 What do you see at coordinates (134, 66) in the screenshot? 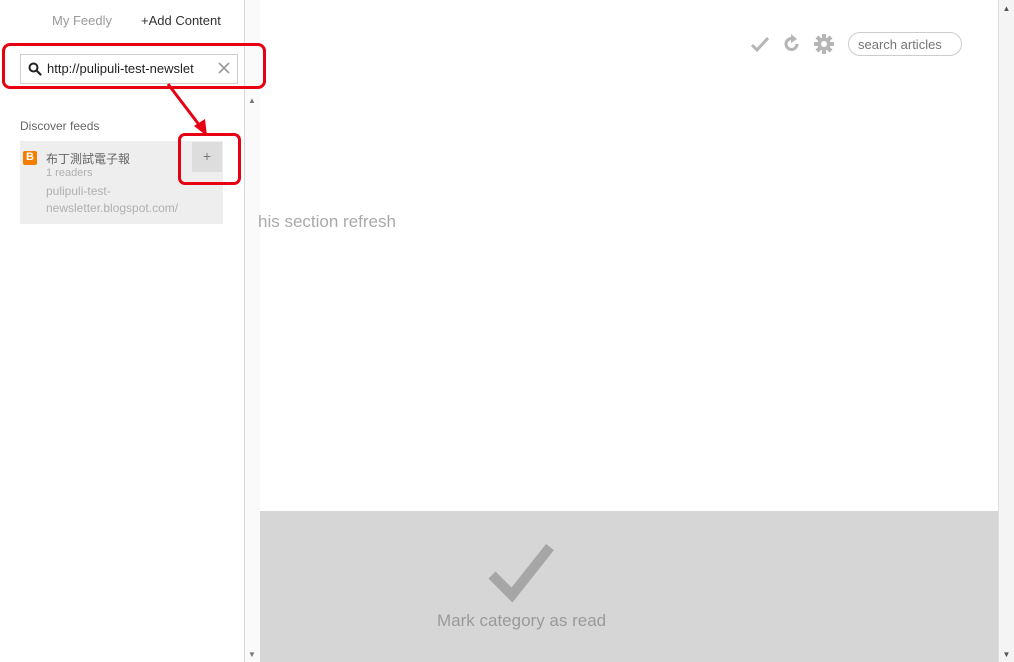
I see `annotation-highlight-search` at bounding box center [134, 66].